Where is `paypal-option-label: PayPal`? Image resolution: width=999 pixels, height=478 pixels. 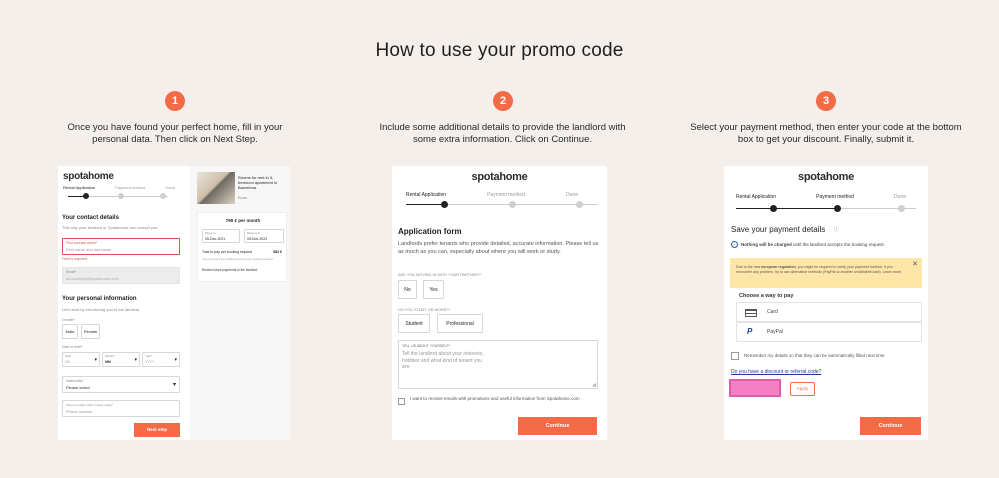
paypal-option-label: PayPal is located at coordinates (775, 332).